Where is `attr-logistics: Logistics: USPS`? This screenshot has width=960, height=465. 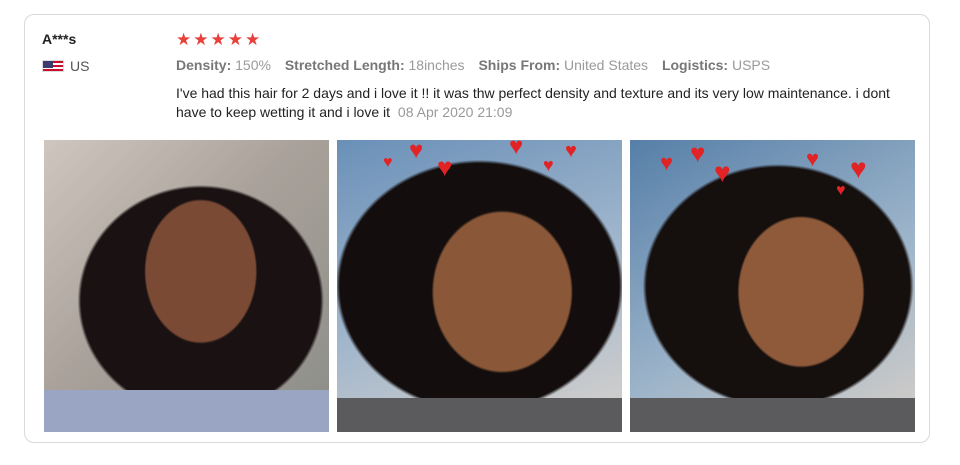 attr-logistics: Logistics: USPS is located at coordinates (716, 65).